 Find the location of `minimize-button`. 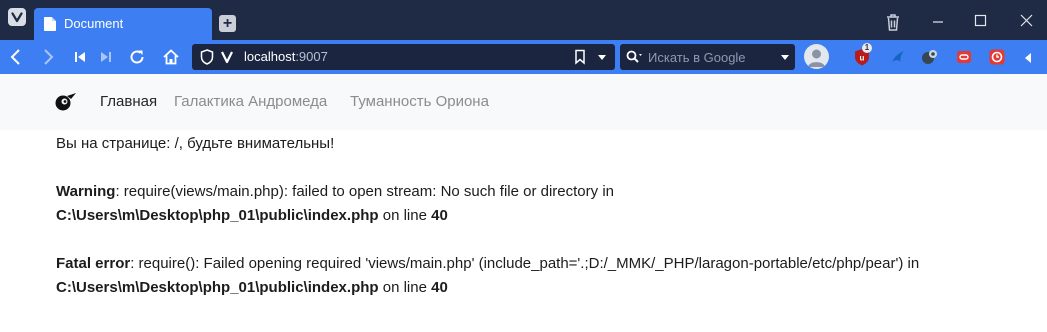

minimize-button is located at coordinates (938, 22).